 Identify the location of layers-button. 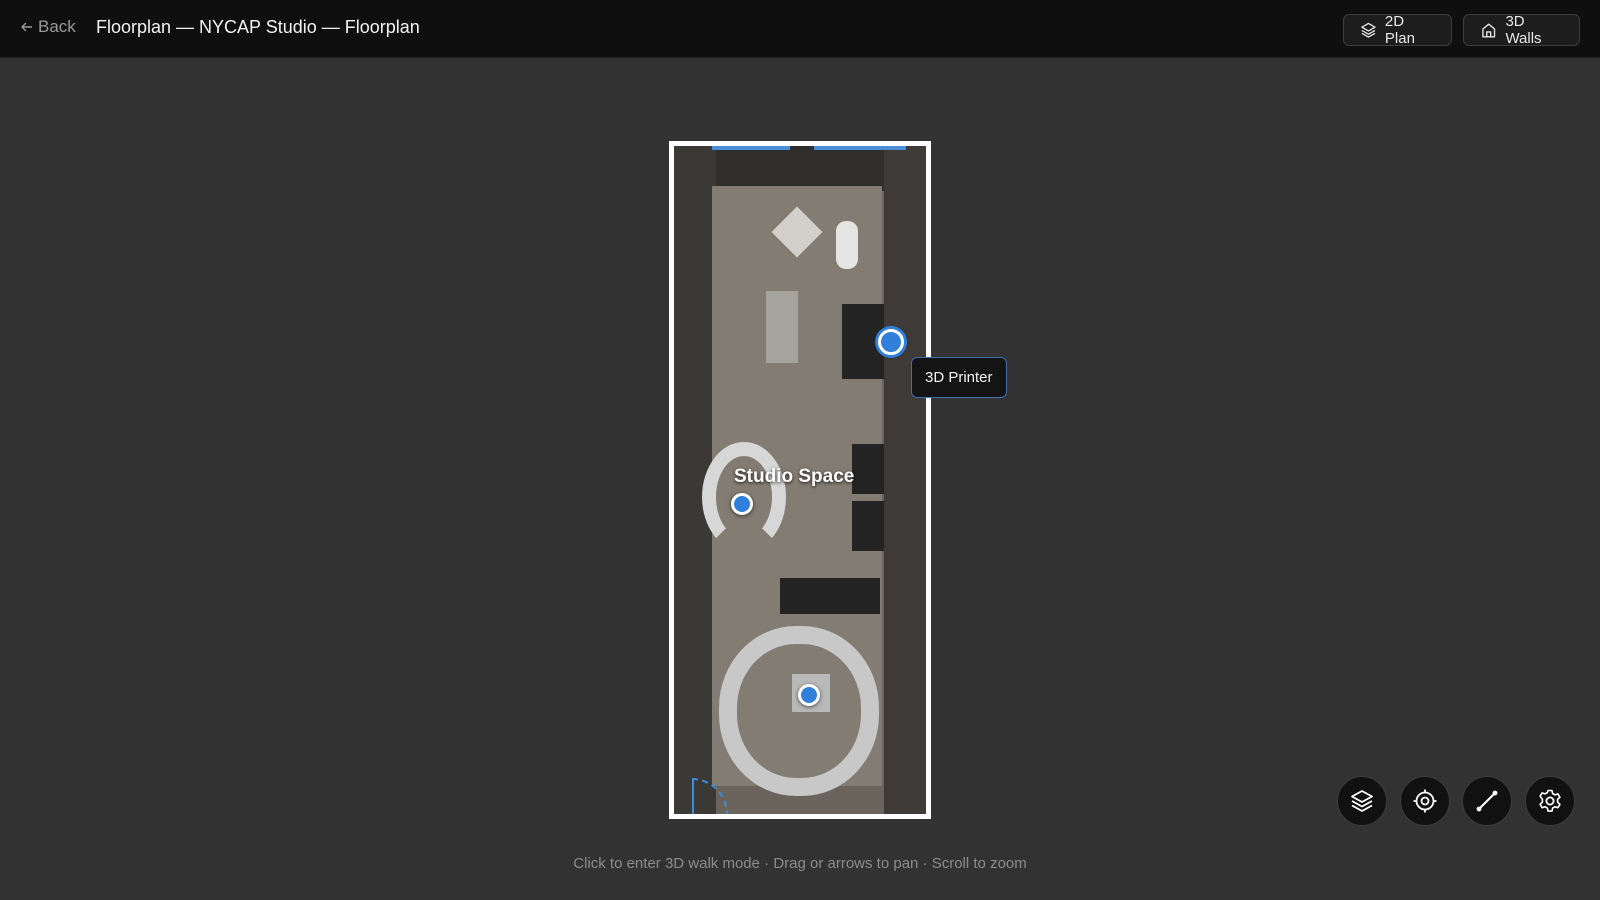
(1362, 801).